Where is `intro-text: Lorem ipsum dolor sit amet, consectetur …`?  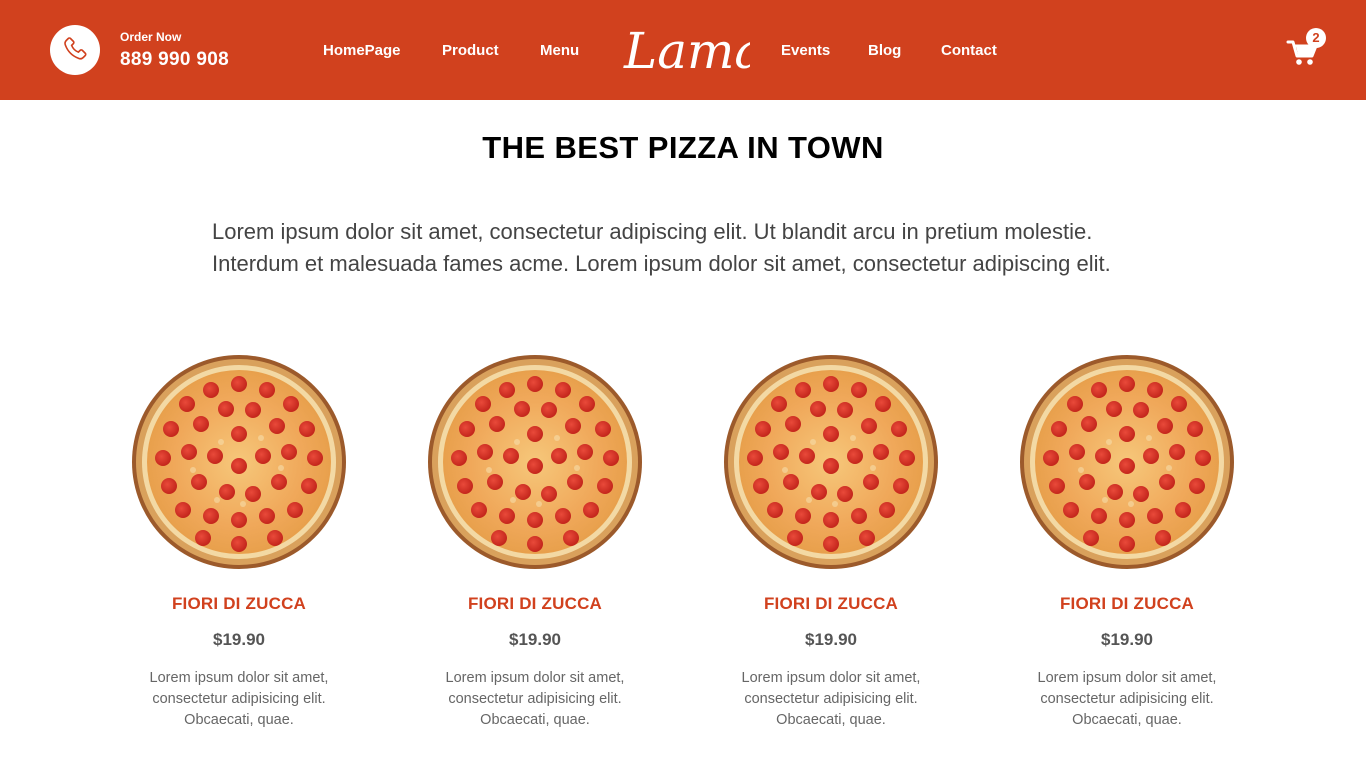
intro-text: Lorem ipsum dolor sit amet, consectetur … is located at coordinates (661, 247).